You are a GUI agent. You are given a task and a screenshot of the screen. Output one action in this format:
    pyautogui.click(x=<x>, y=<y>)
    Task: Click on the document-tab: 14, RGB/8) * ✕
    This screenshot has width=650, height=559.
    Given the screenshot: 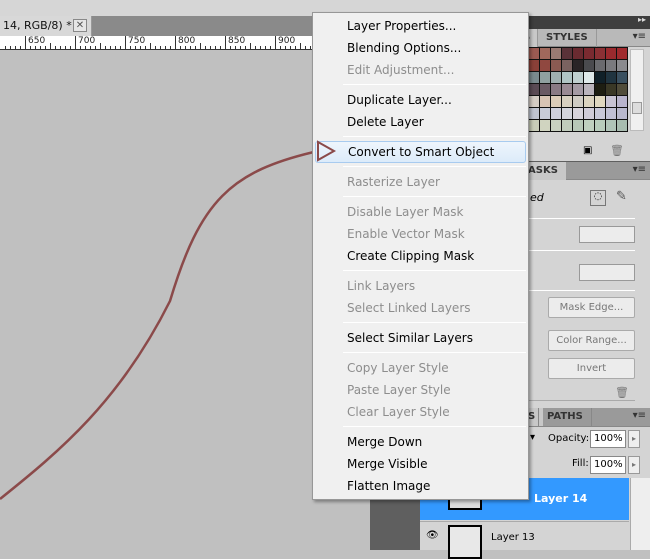 What is the action you would take?
    pyautogui.click(x=46, y=26)
    